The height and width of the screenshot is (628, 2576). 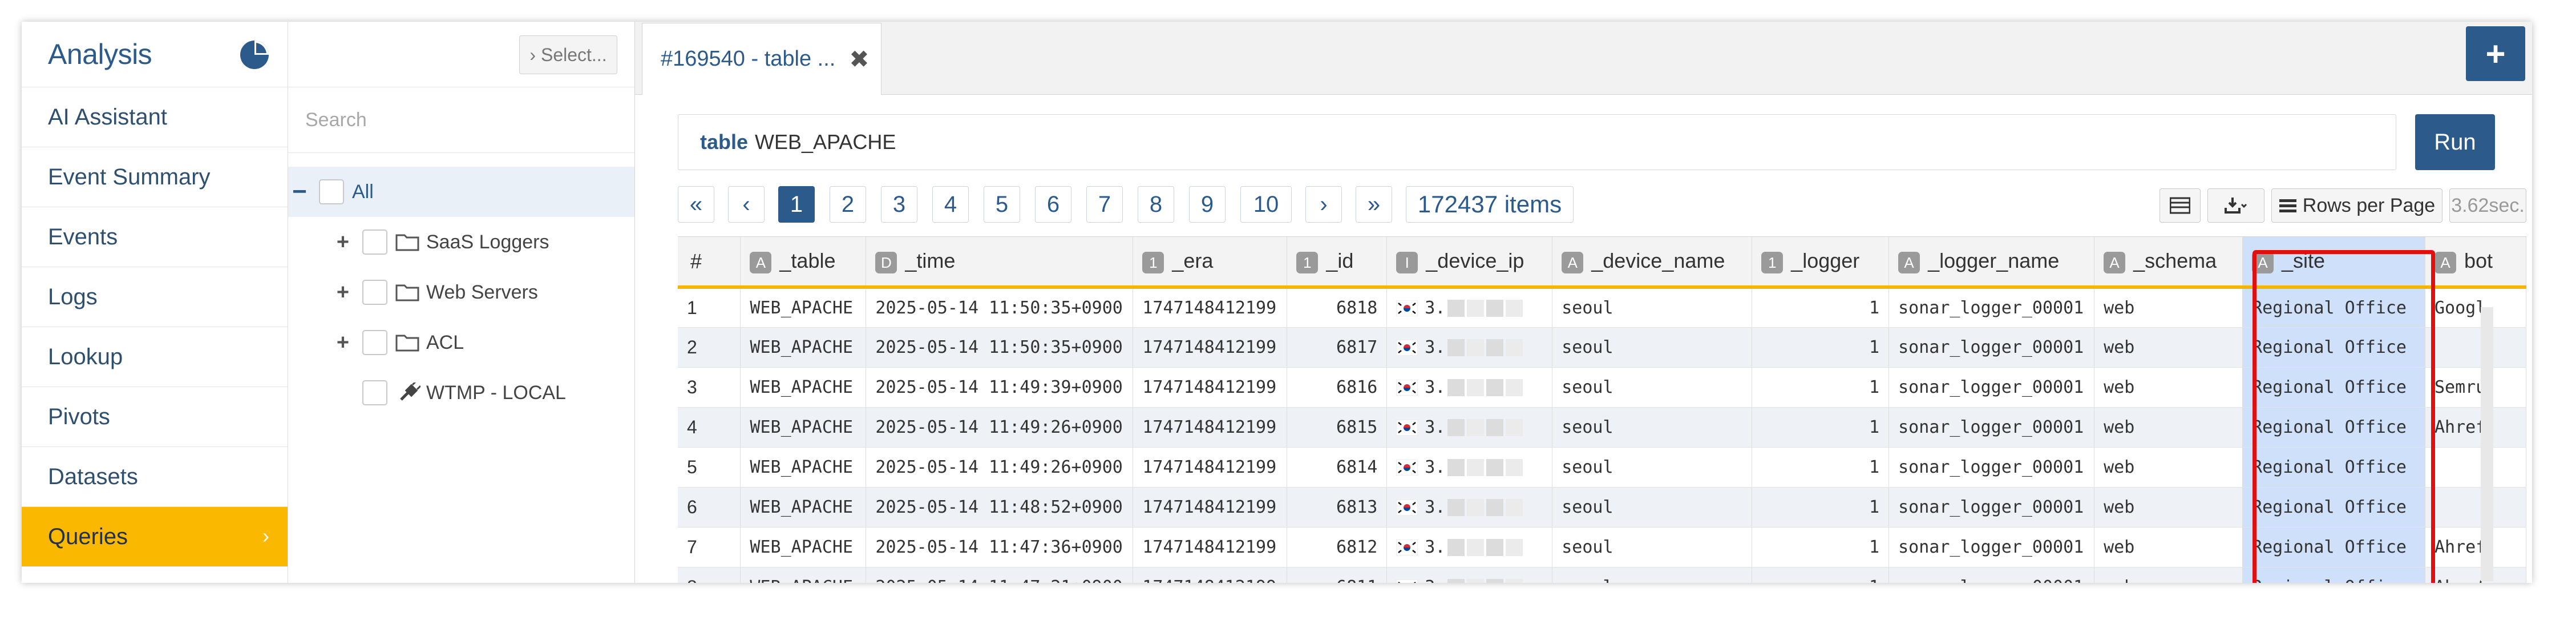 I want to click on tree-node-saas-loggers: + SaaS Loggers, so click(x=461, y=242).